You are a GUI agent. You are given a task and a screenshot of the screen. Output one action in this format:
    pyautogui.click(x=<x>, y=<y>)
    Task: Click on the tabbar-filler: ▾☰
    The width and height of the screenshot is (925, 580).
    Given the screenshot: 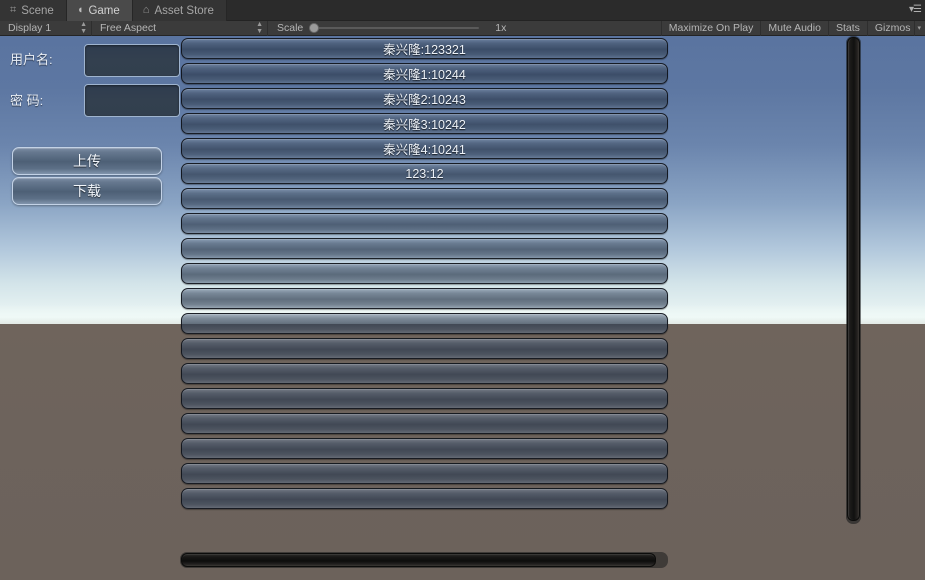 What is the action you would take?
    pyautogui.click(x=575, y=10)
    